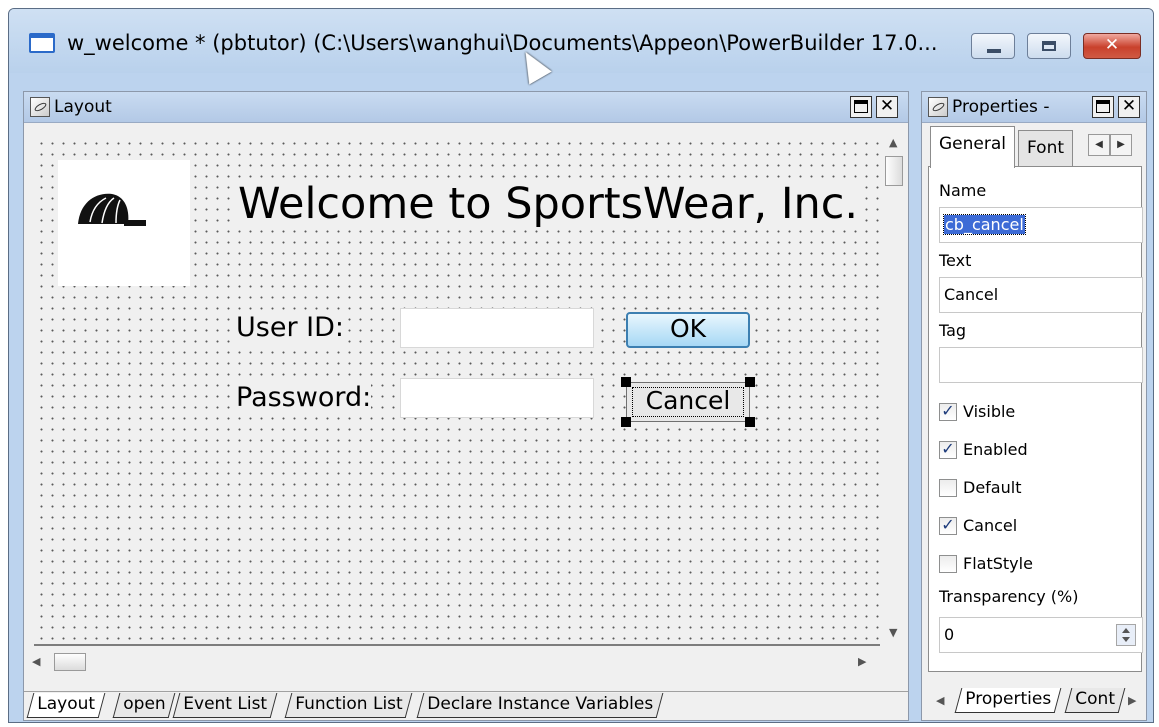 The image size is (1159, 727). What do you see at coordinates (1049, 46) in the screenshot?
I see `maximize-button` at bounding box center [1049, 46].